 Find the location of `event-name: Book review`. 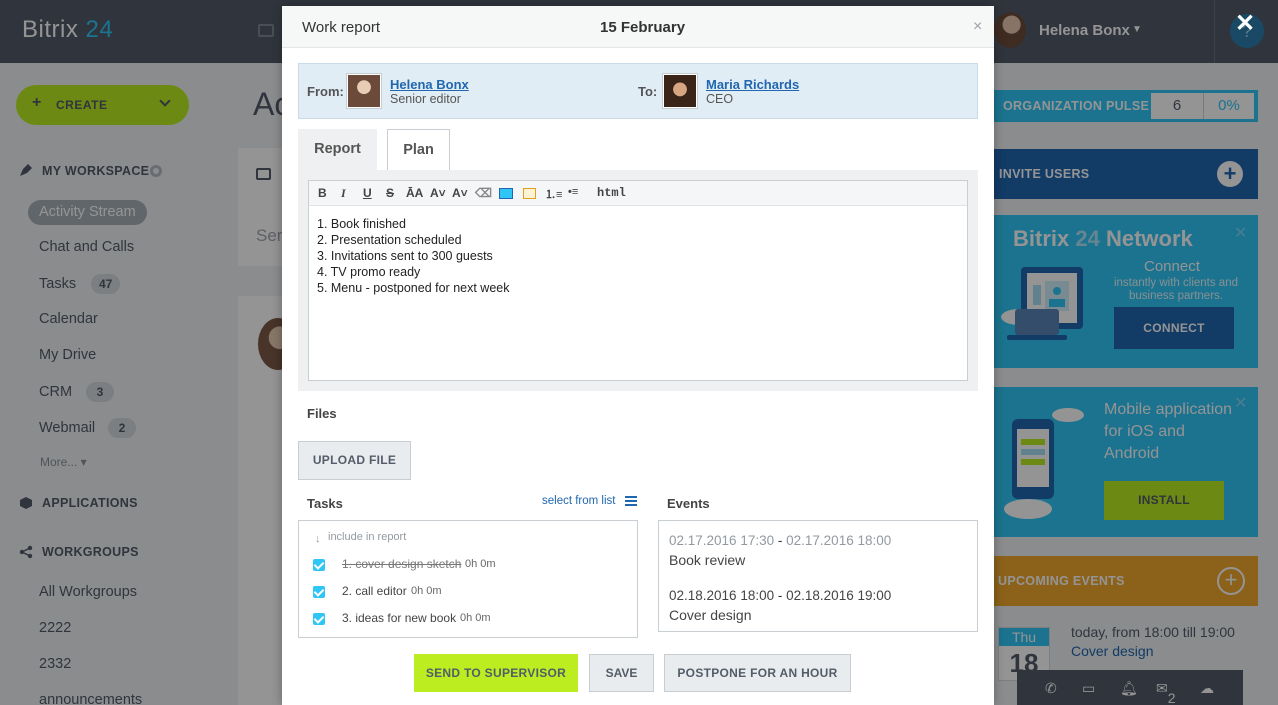

event-name: Book review is located at coordinates (707, 560).